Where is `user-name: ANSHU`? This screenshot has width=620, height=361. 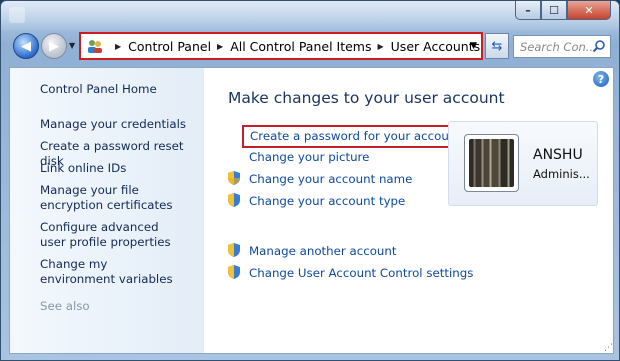
user-name: ANSHU is located at coordinates (558, 155).